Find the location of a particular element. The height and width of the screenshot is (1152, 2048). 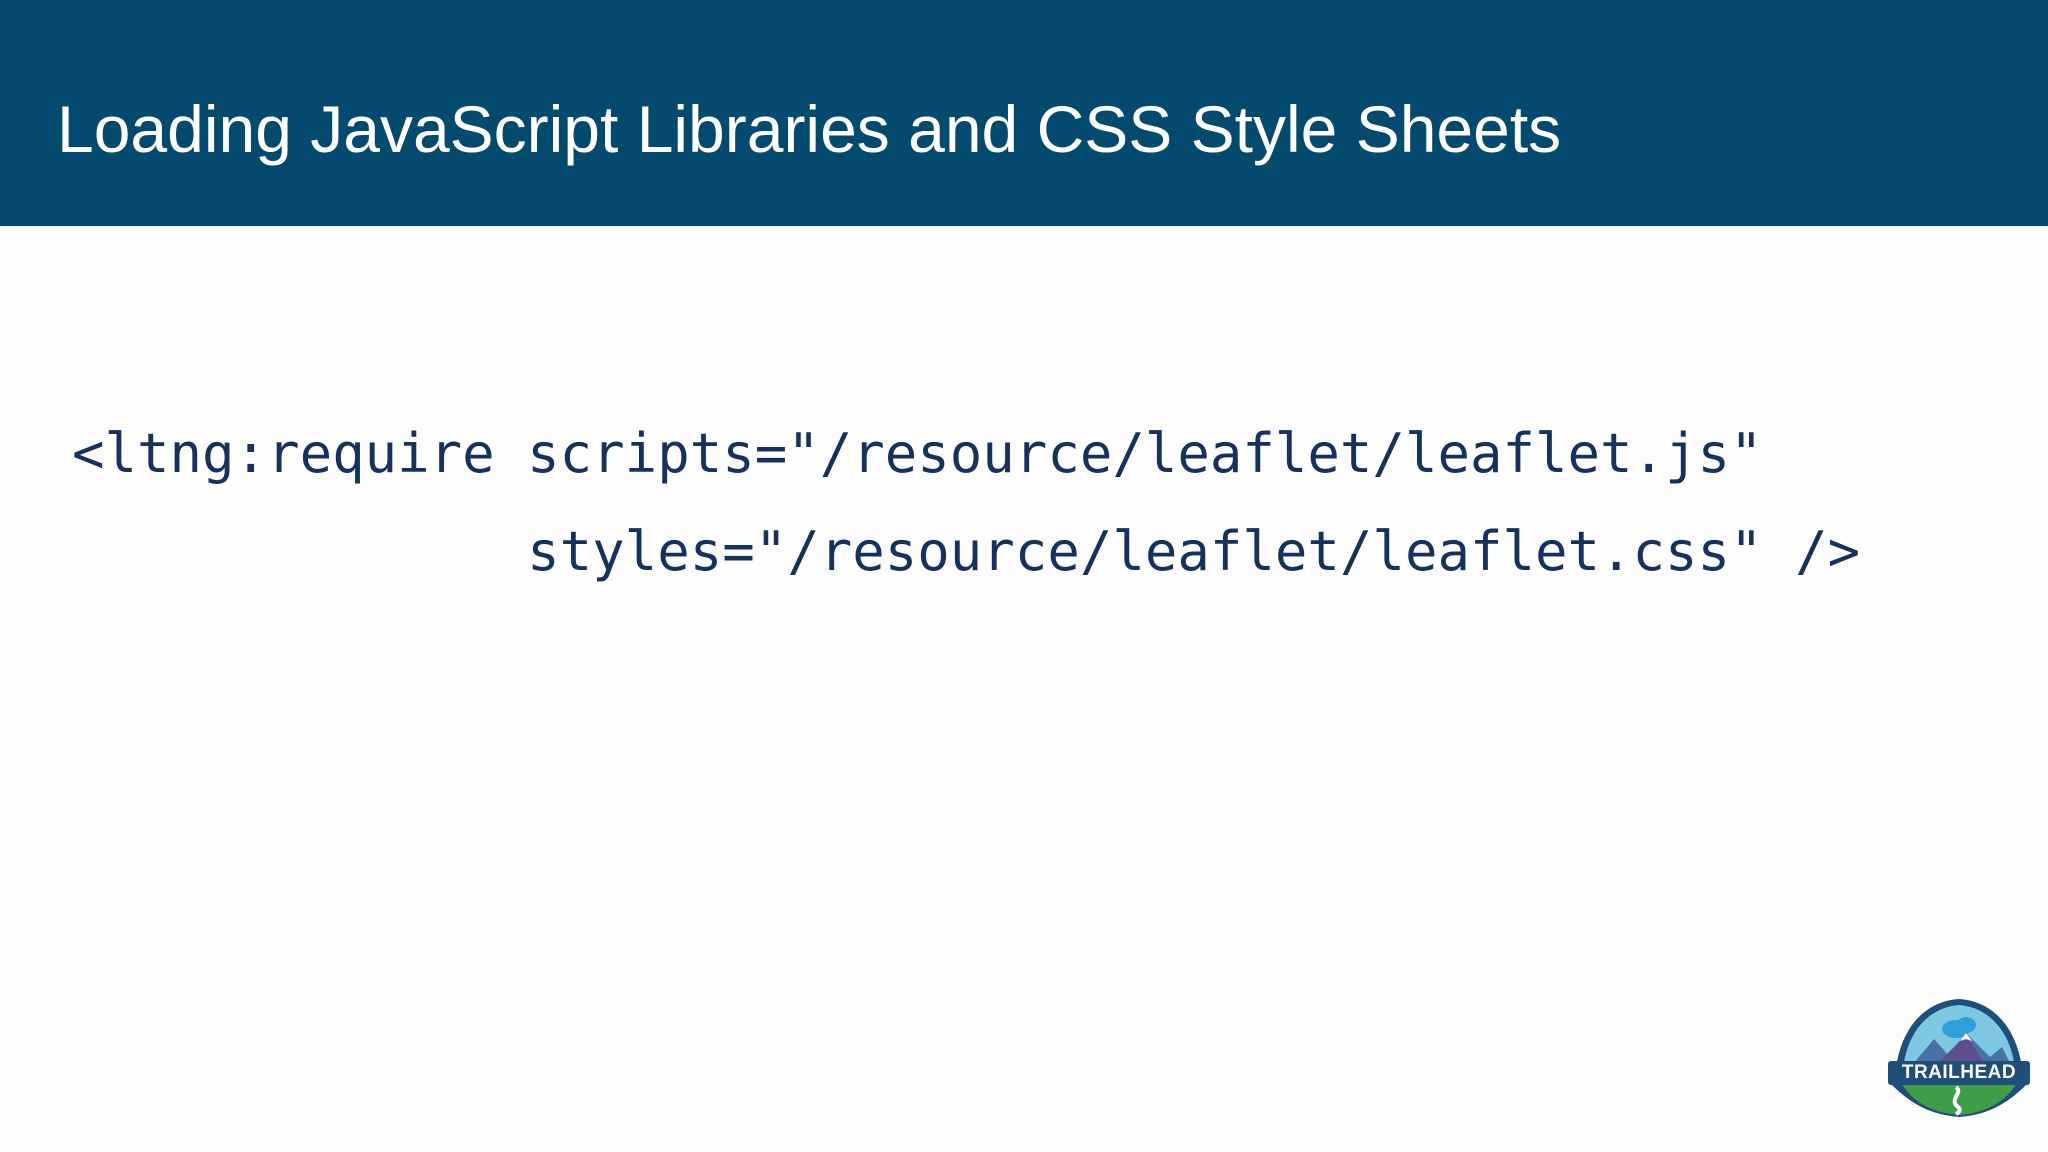

trailhead-logo-icon: TRAILHEAD is located at coordinates (1959, 1058).